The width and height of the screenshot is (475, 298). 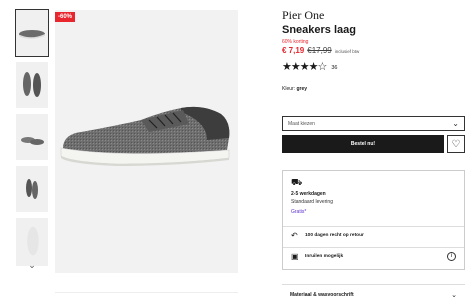 I want to click on returns-row: ↶ 100 dagen recht op retour, so click(x=373, y=235).